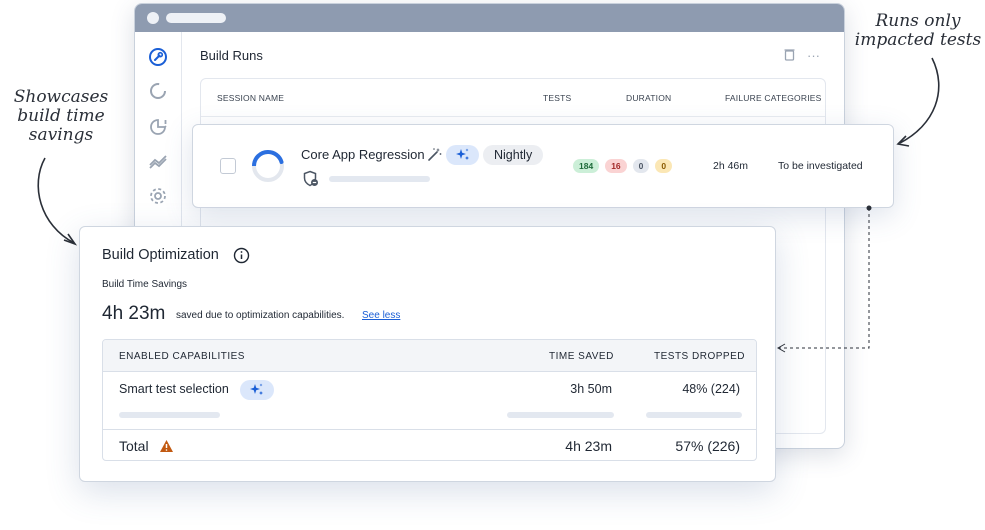 This screenshot has height=530, width=985. I want to click on run-tag: Nightly, so click(513, 155).